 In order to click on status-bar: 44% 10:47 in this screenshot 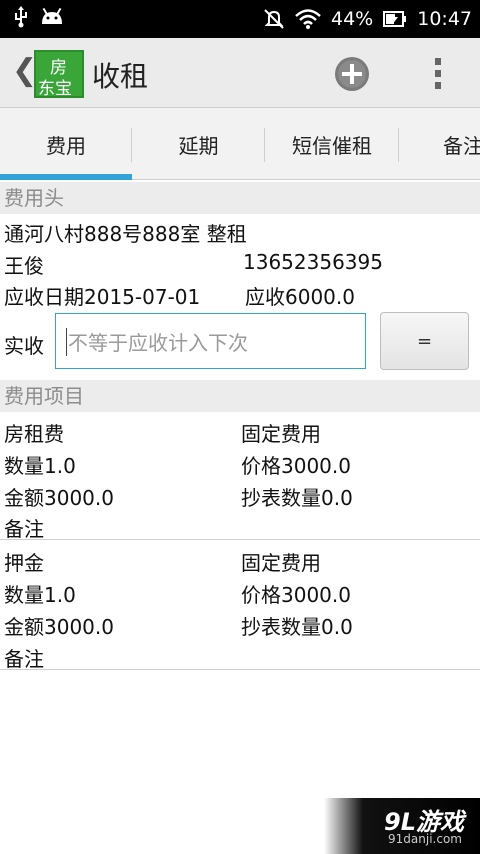, I will do `click(240, 19)`.